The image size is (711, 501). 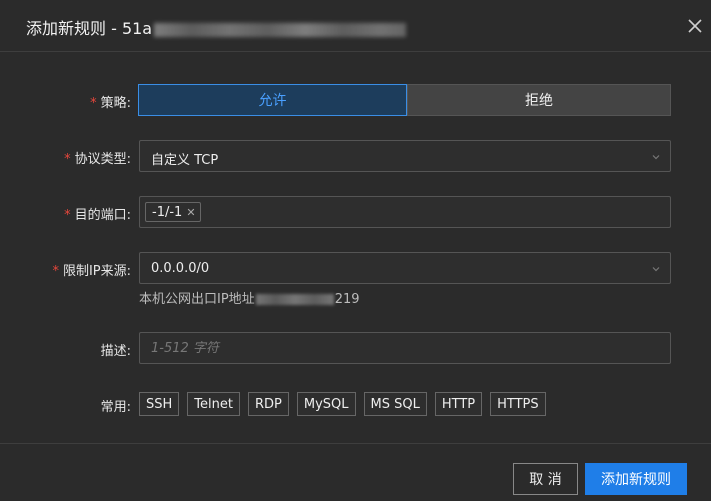 What do you see at coordinates (395, 404) in the screenshot?
I see `preset-mssql: MS SQL` at bounding box center [395, 404].